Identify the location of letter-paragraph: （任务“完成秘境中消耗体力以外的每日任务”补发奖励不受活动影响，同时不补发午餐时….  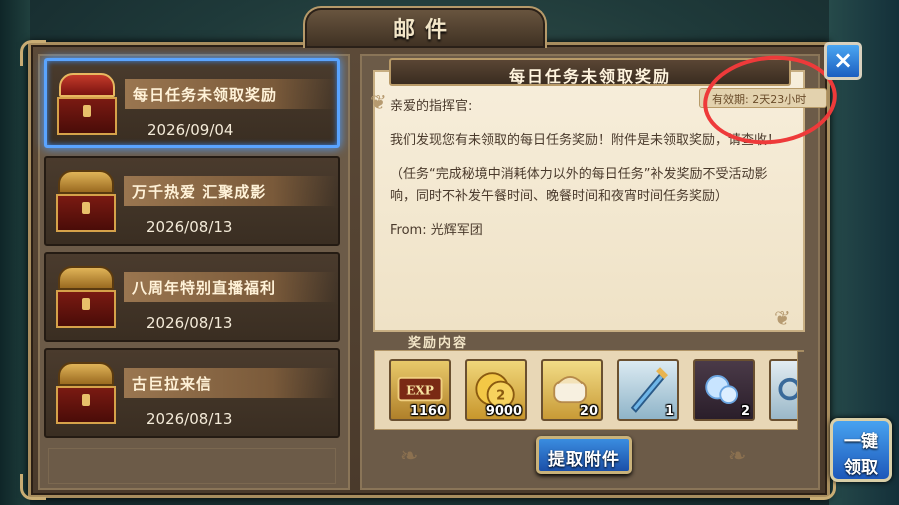
(579, 185).